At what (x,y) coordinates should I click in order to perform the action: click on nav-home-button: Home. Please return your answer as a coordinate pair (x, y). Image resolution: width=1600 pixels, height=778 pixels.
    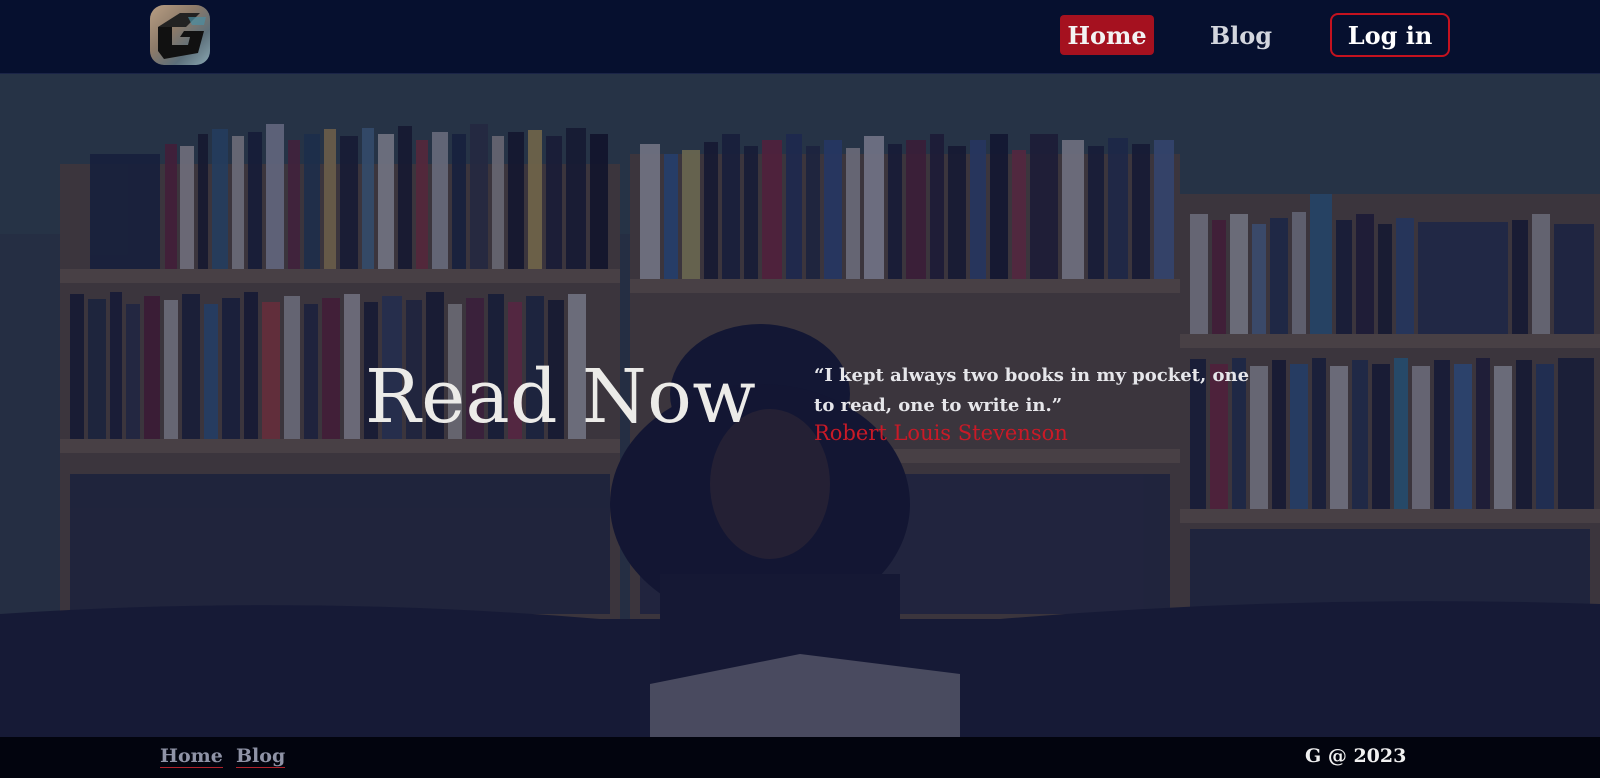
    Looking at the image, I should click on (1107, 35).